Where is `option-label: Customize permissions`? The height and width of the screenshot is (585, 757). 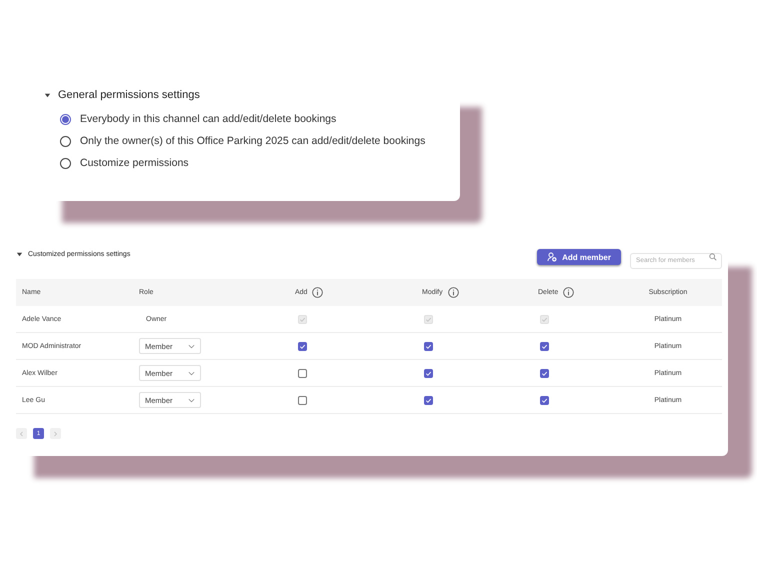
option-label: Customize permissions is located at coordinates (134, 163).